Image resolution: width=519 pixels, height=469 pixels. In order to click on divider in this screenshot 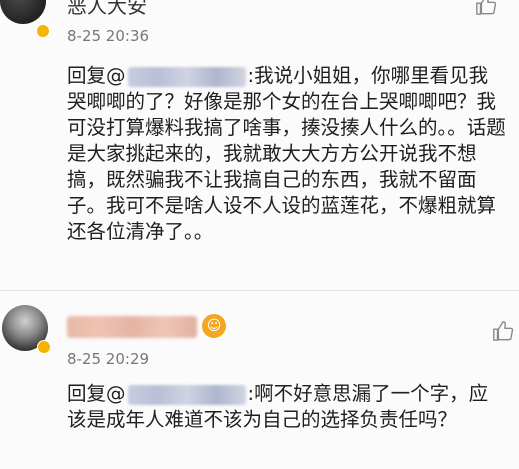, I will do `click(259, 290)`.